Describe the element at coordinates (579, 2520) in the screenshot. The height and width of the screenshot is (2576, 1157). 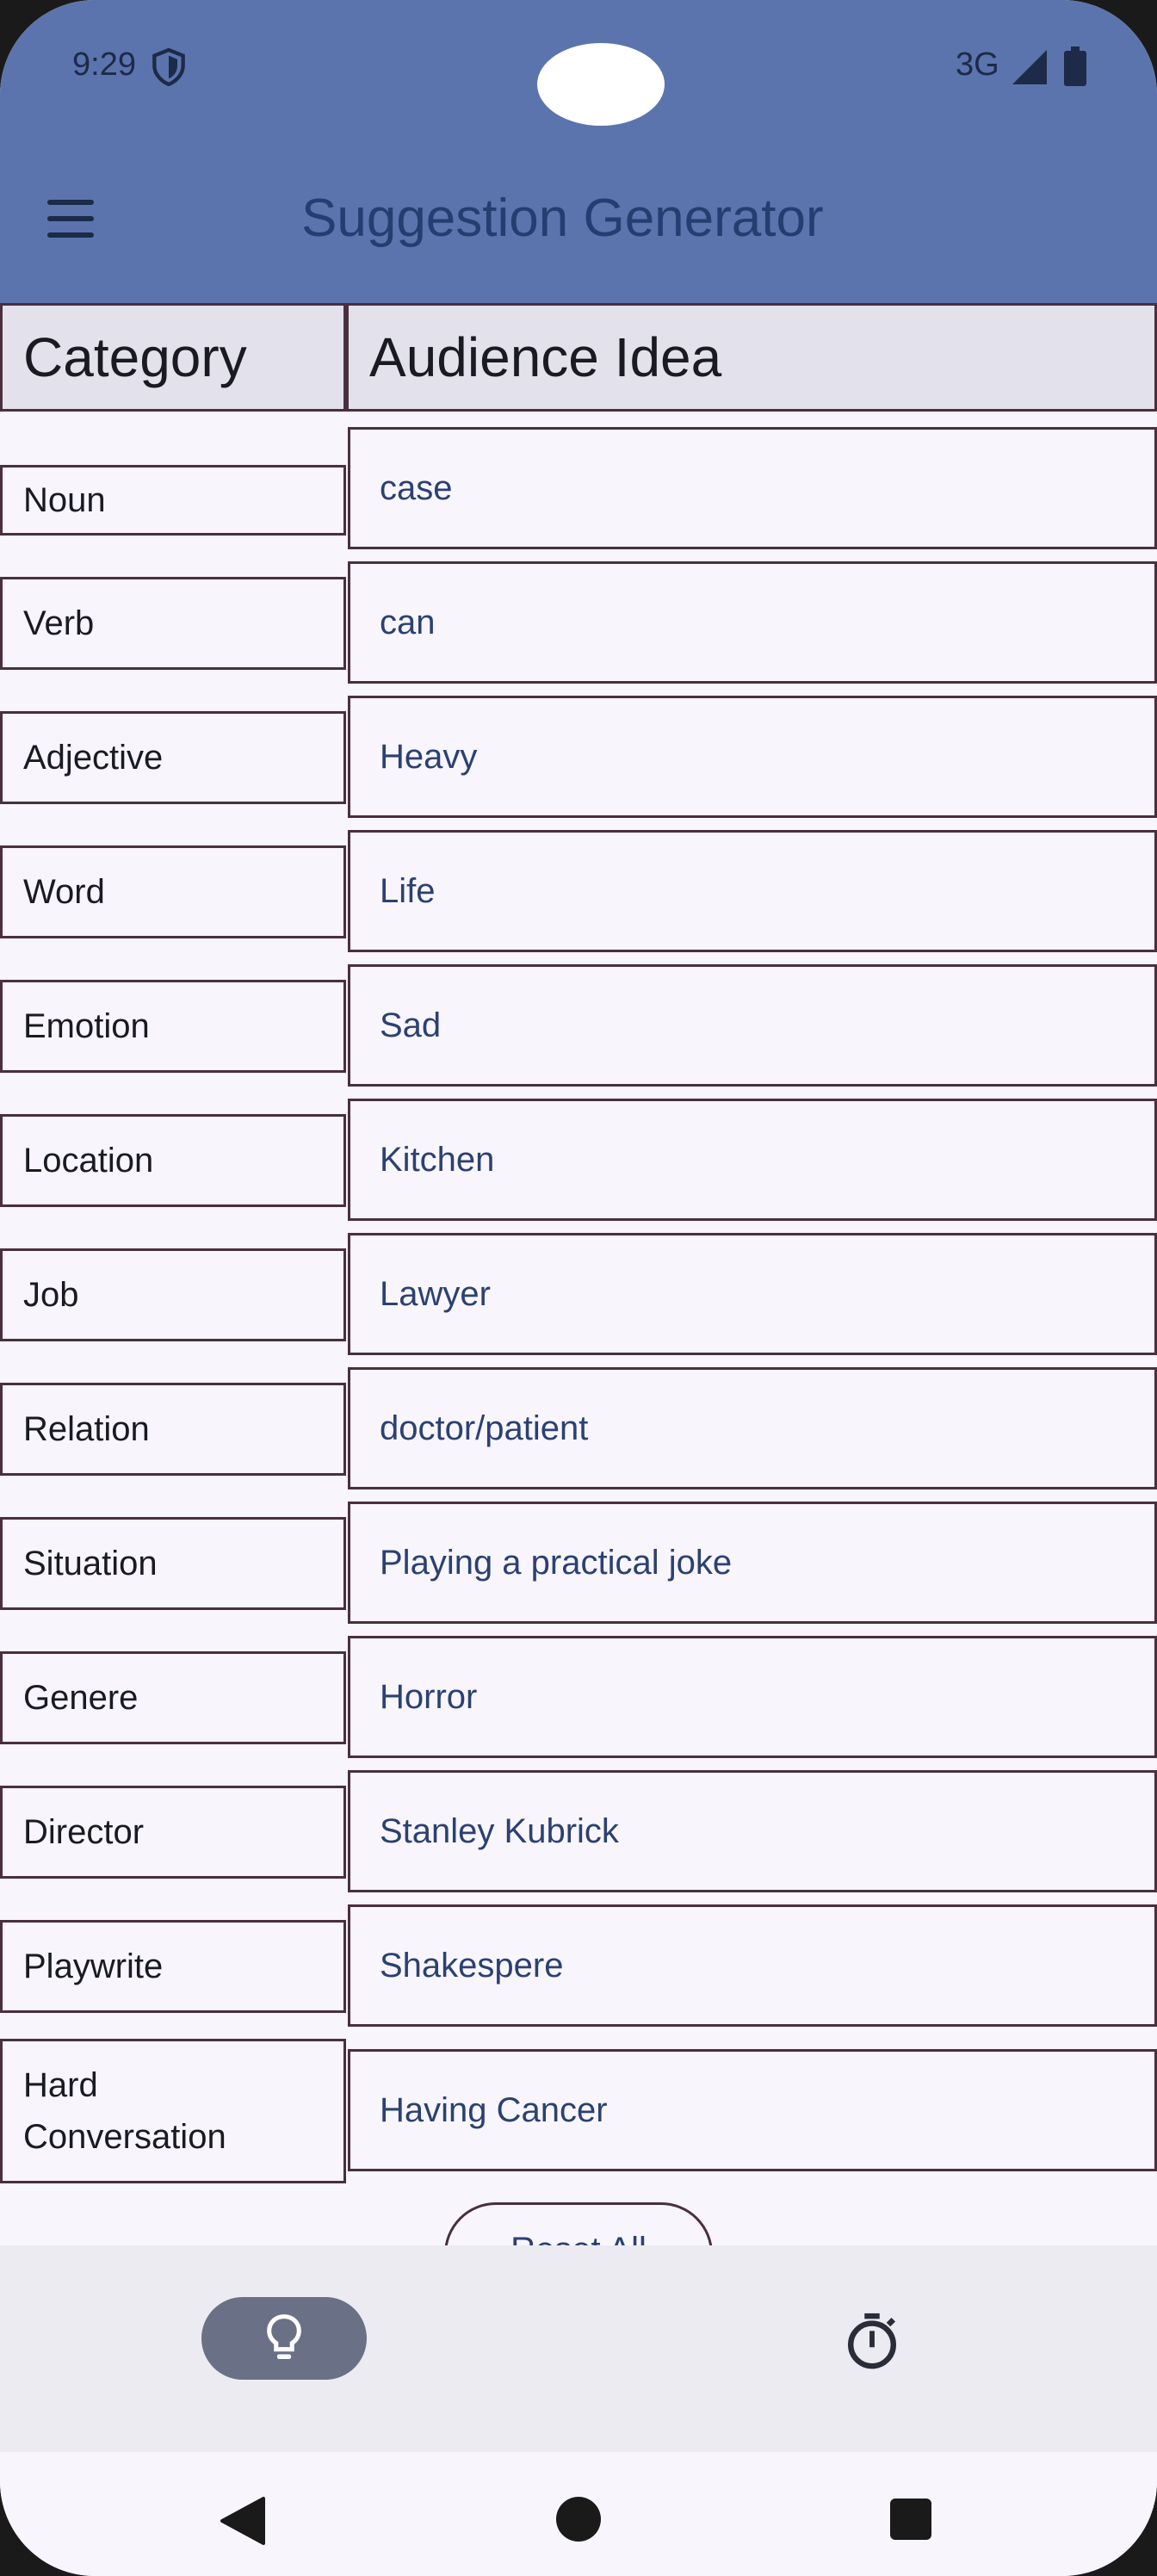
I see `home-icon` at that location.